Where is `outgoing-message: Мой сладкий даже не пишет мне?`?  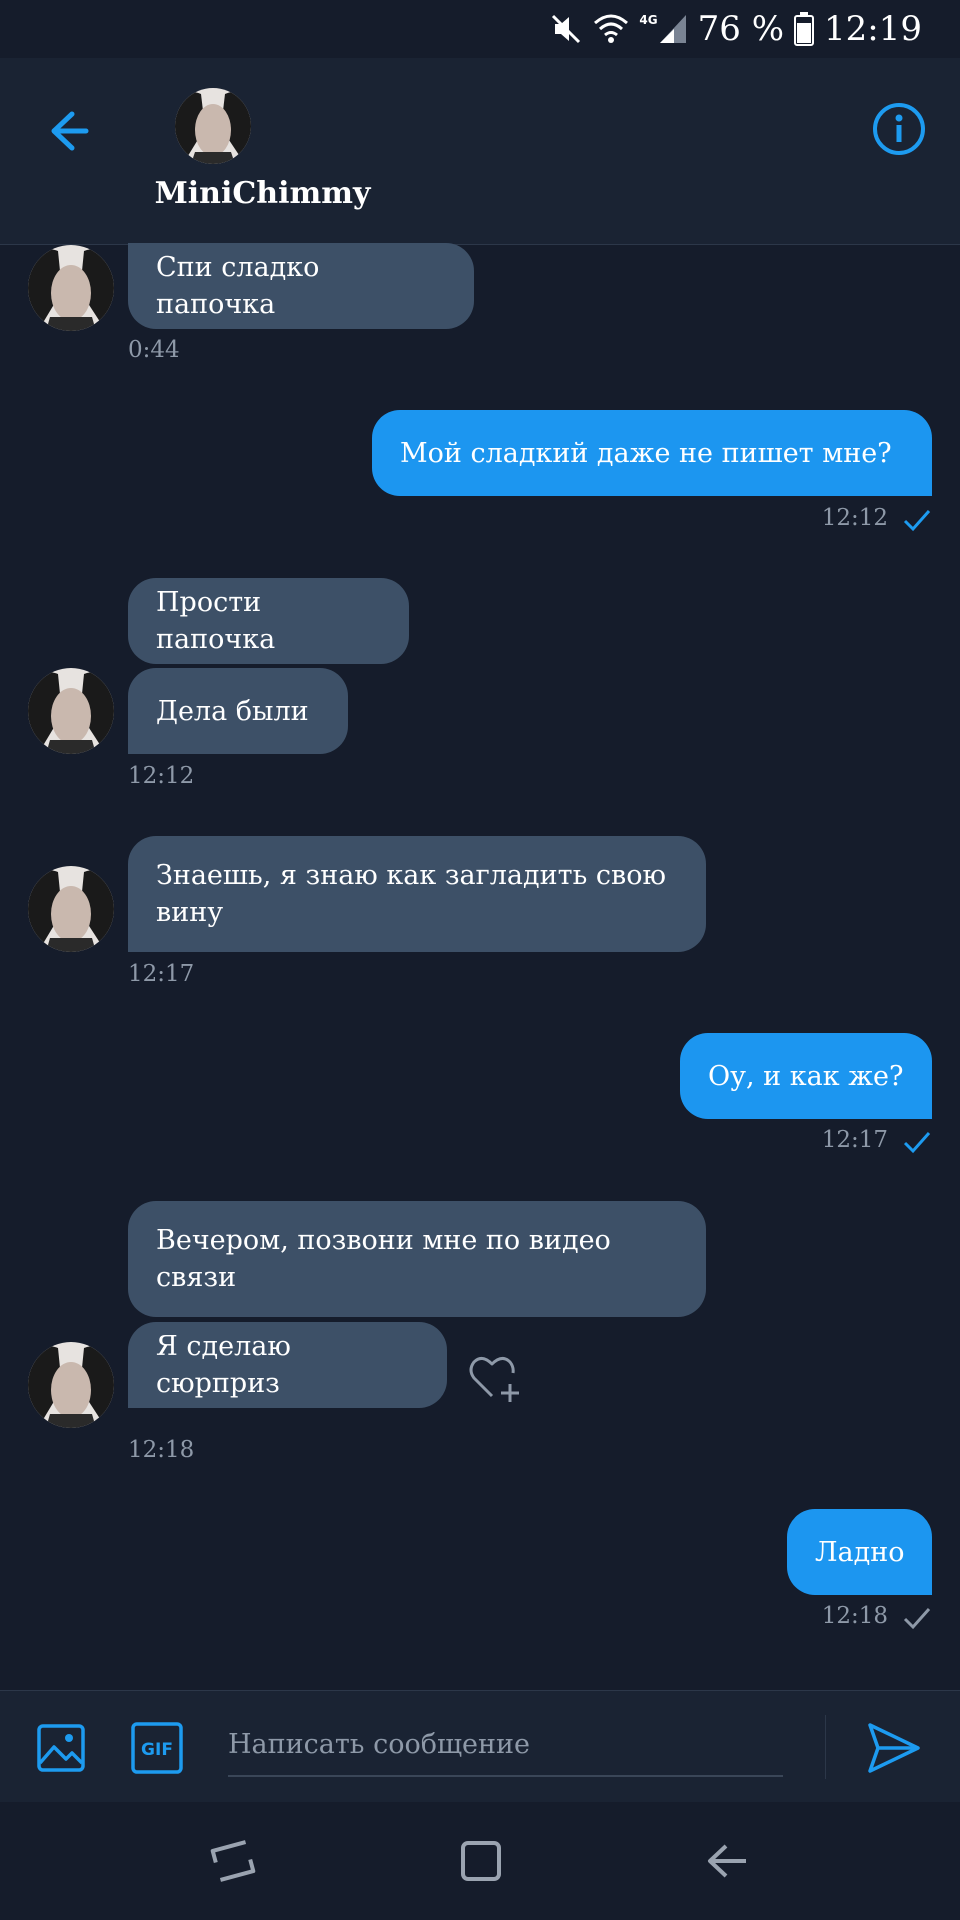 outgoing-message: Мой сладкий даже не пишет мне? is located at coordinates (652, 453).